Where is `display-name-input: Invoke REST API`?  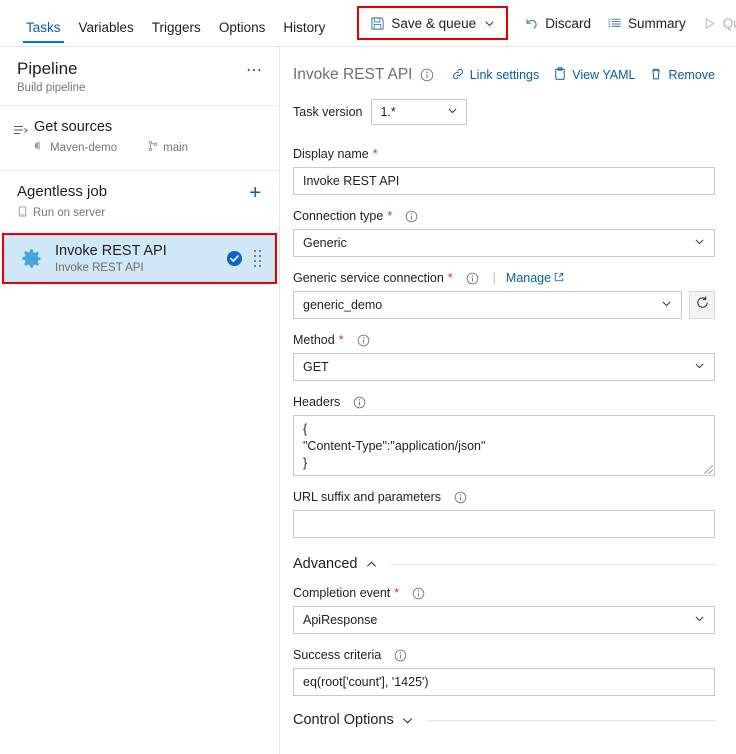
display-name-input: Invoke REST API is located at coordinates (504, 181).